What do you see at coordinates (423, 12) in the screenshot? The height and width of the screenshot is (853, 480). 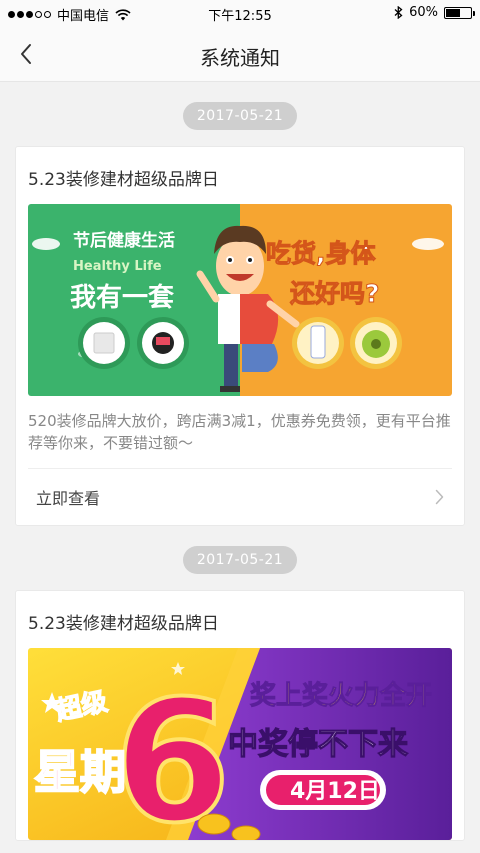 I see `battery-percent: 60%` at bounding box center [423, 12].